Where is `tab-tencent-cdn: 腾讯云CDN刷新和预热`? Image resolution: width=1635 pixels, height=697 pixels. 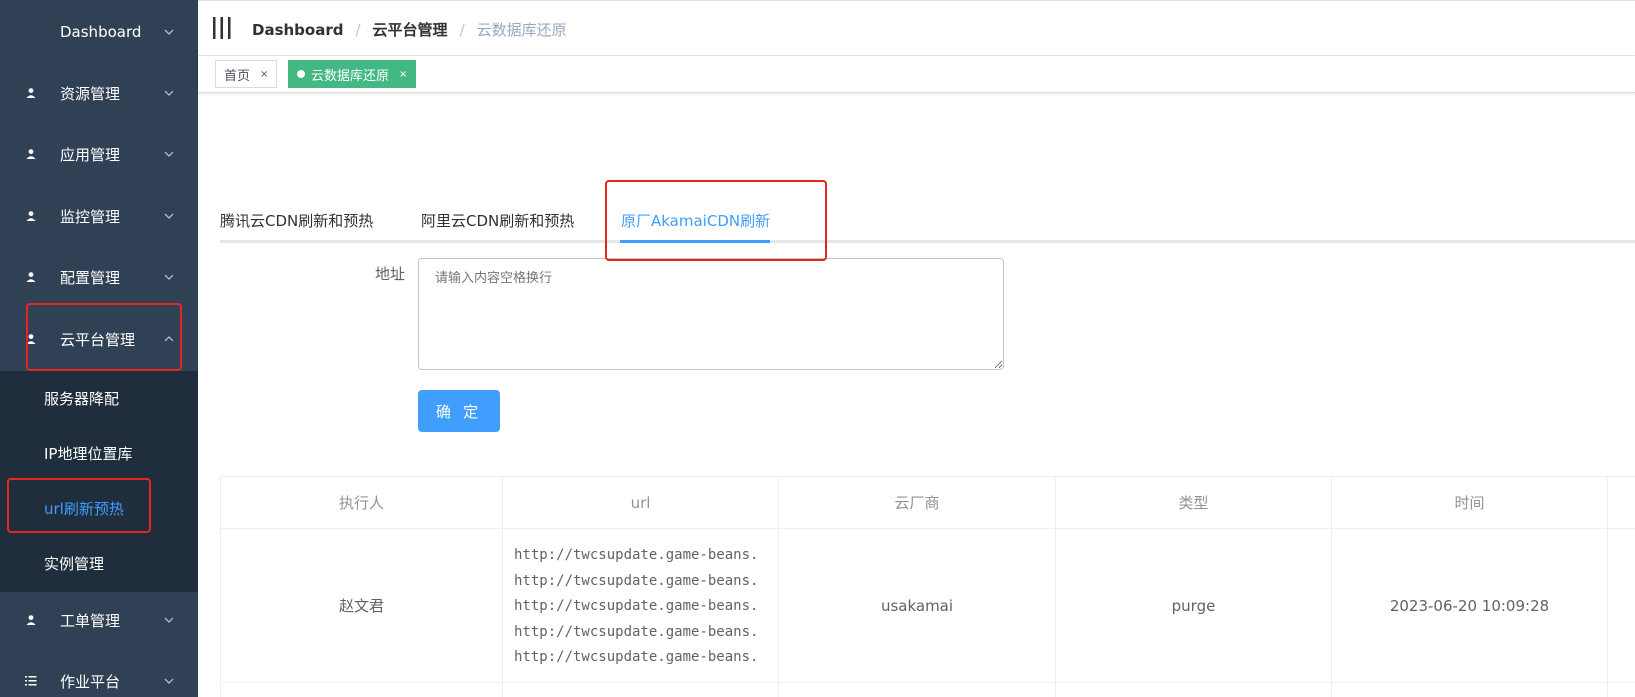 tab-tencent-cdn: 腾讯云CDN刷新和预热 is located at coordinates (296, 220).